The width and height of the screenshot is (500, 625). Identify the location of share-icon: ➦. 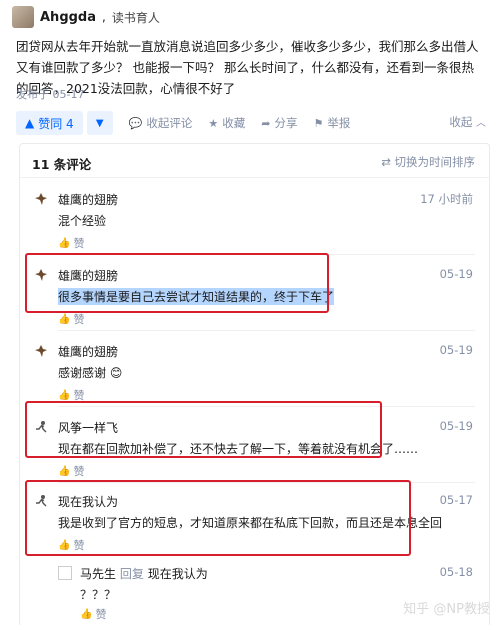
(266, 123).